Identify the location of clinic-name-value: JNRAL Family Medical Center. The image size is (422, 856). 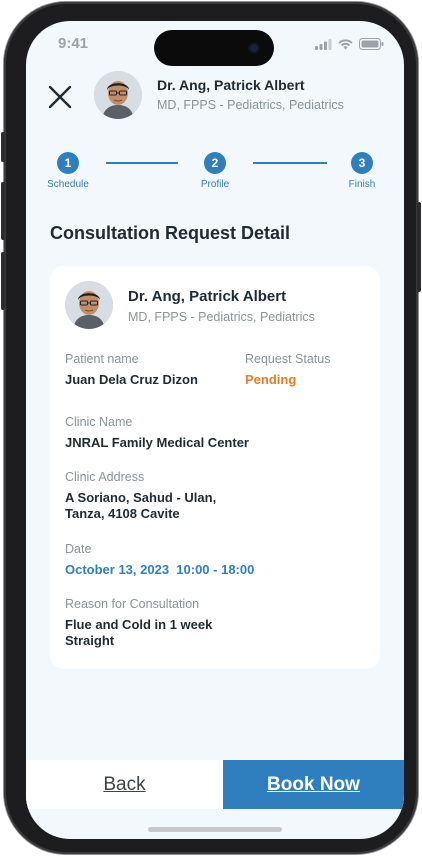
(157, 442).